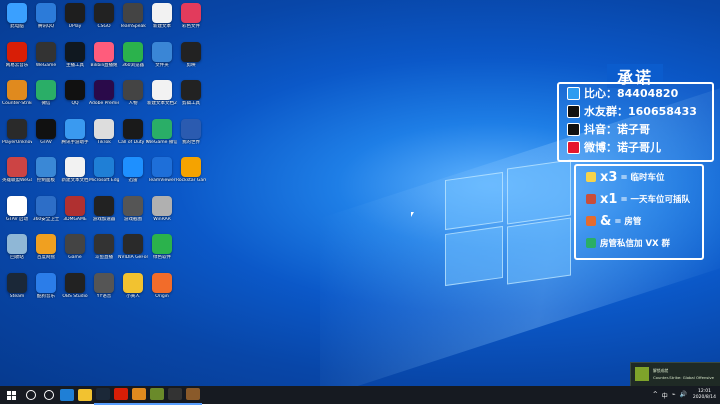  Describe the element at coordinates (46, 142) in the screenshot. I see `desktop-icon-label: GTAV` at that location.